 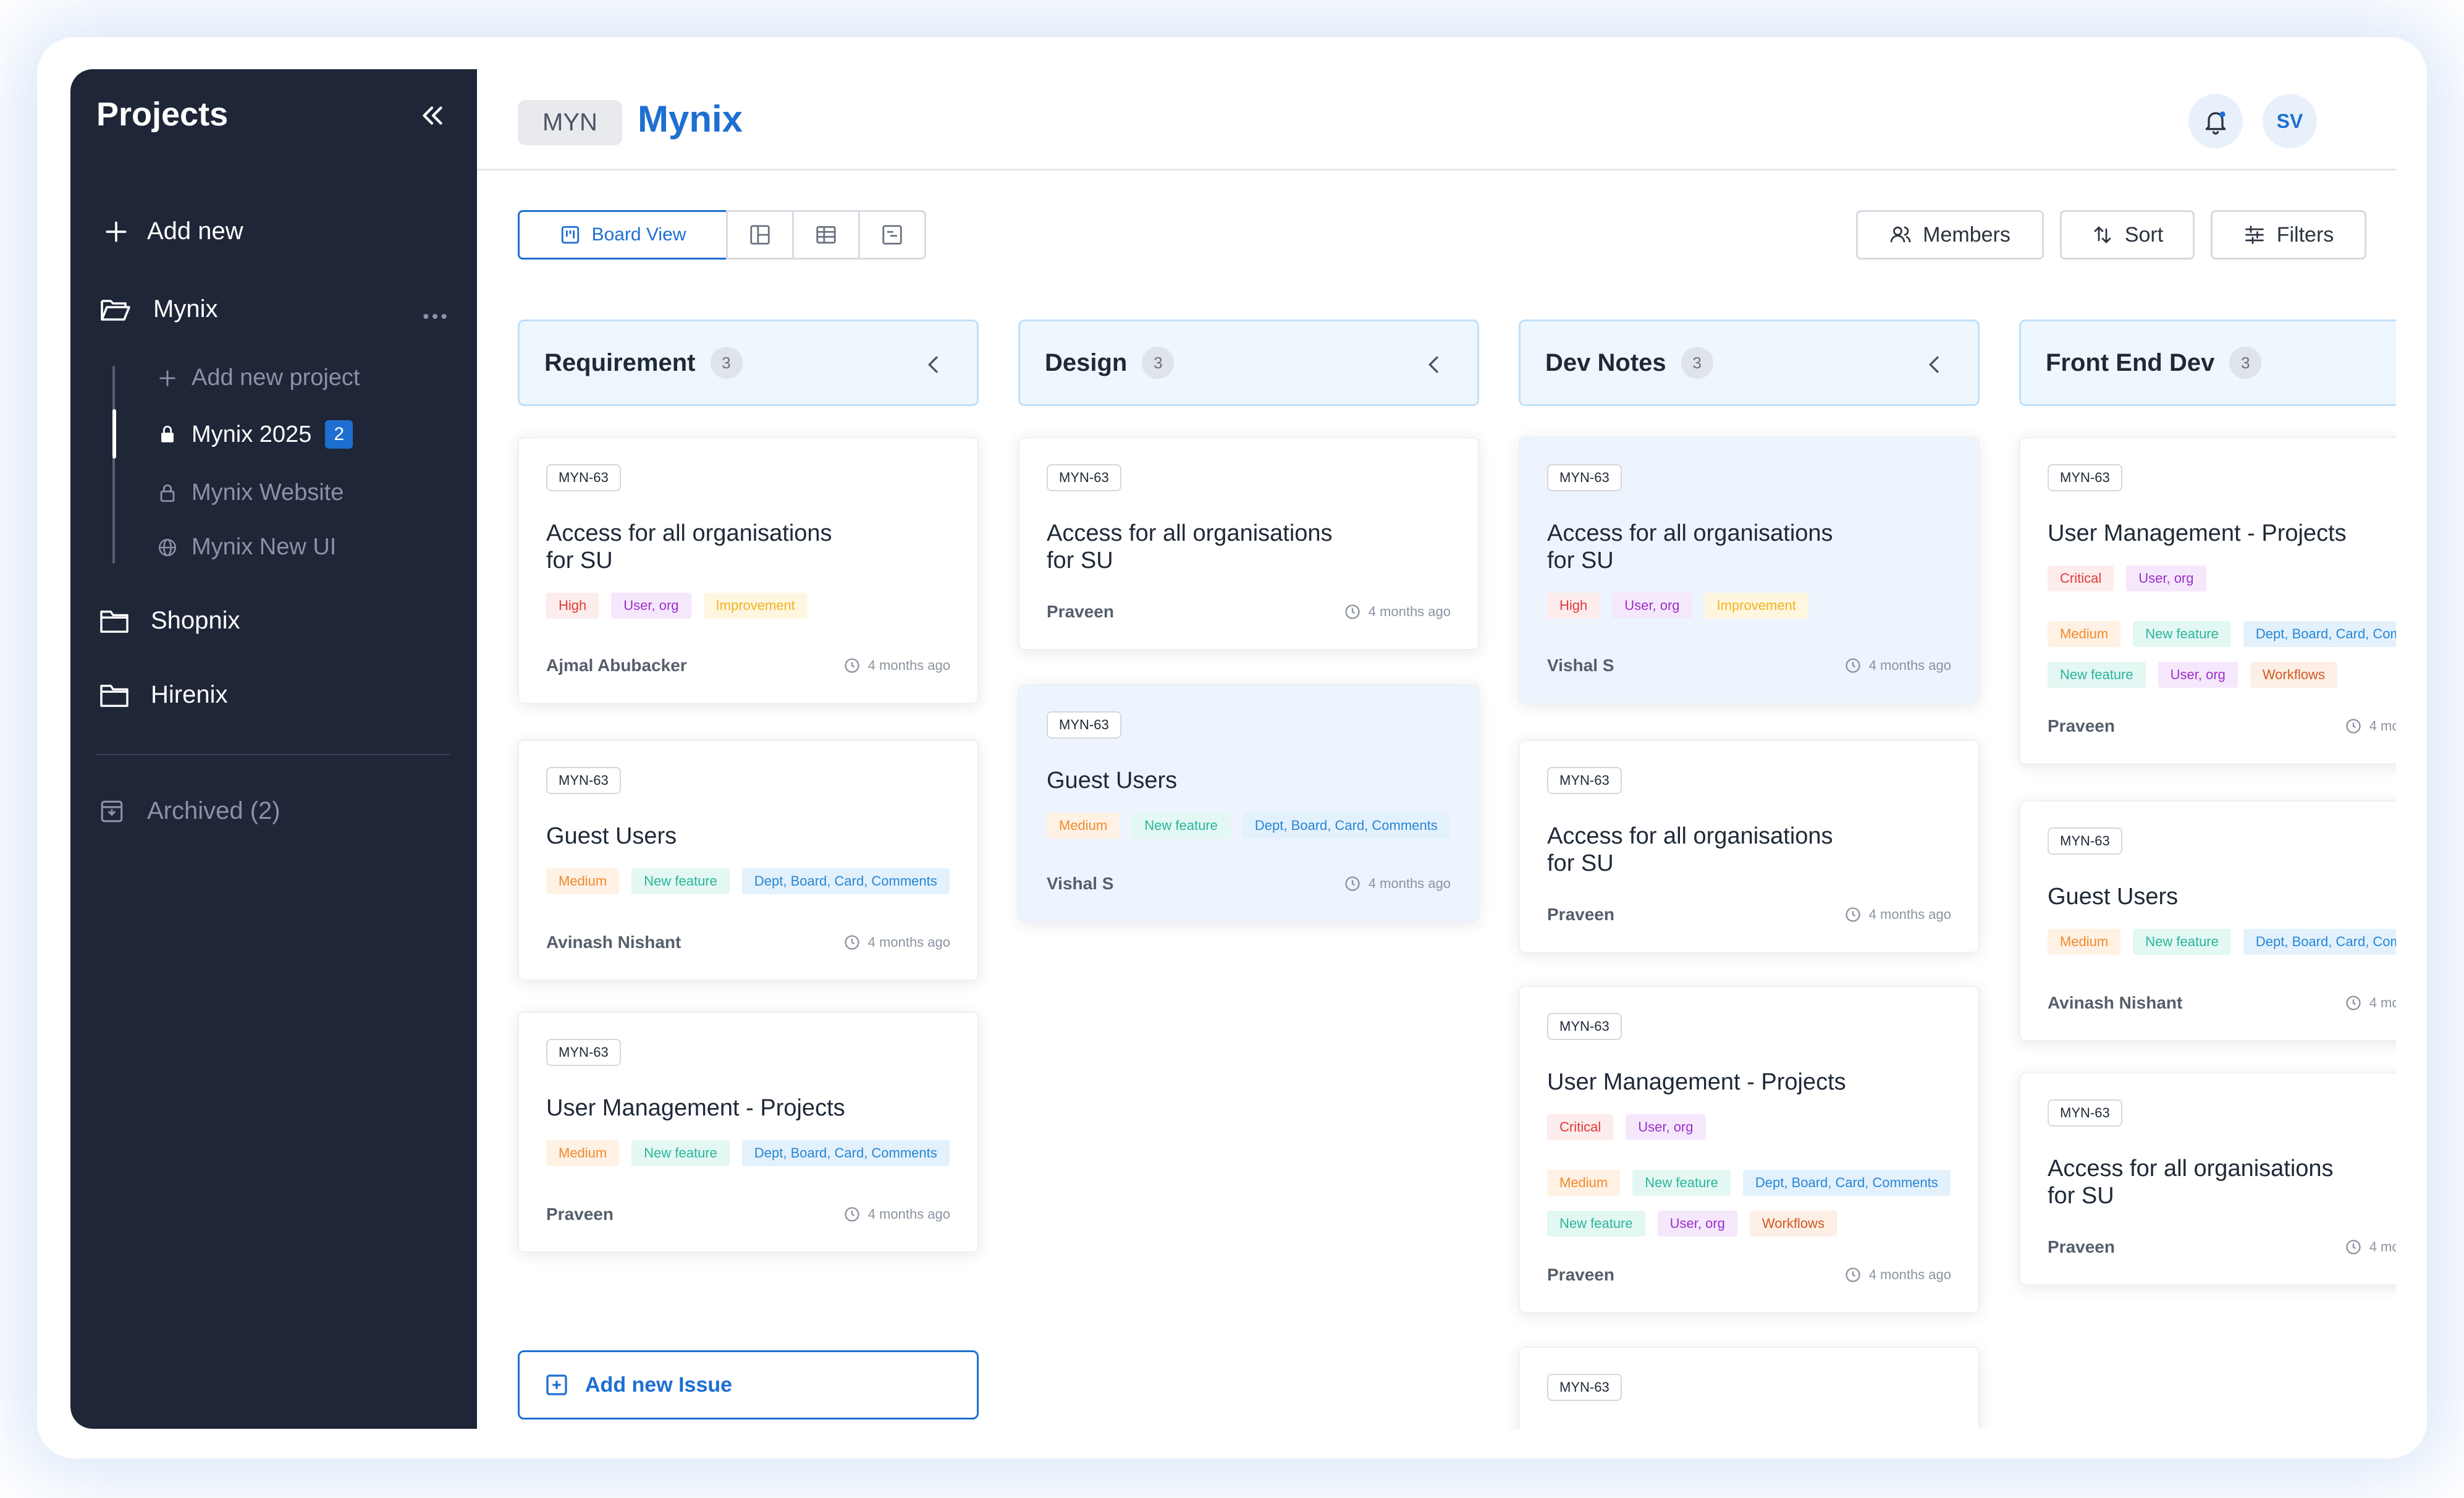 I want to click on add-new-issue-button: Add new Issue, so click(x=748, y=1385).